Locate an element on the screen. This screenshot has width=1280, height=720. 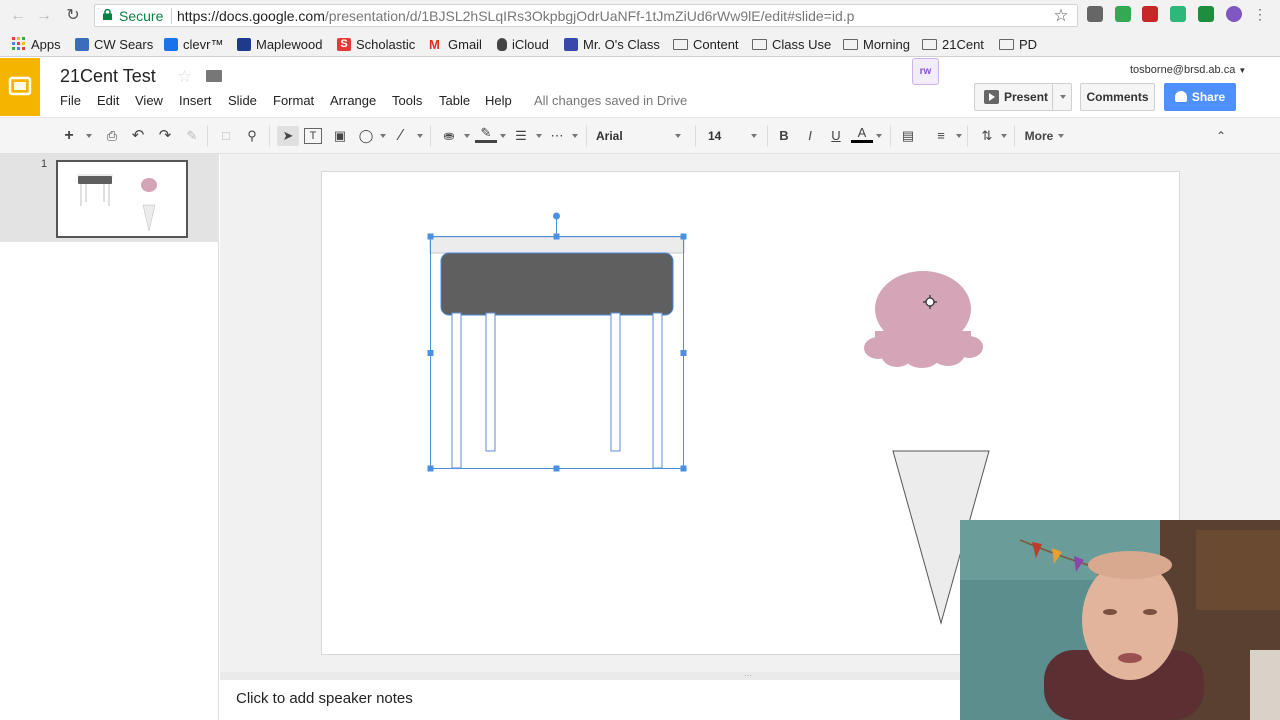
menu-tools: Tools is located at coordinates (407, 100).